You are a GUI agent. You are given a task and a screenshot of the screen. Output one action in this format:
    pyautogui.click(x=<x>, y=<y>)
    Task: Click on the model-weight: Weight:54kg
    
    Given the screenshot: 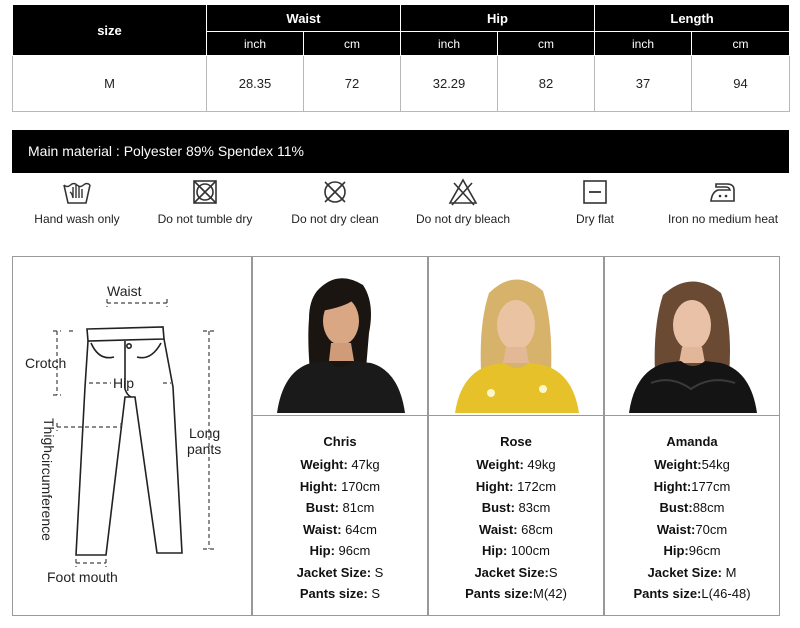 What is the action you would take?
    pyautogui.click(x=692, y=464)
    